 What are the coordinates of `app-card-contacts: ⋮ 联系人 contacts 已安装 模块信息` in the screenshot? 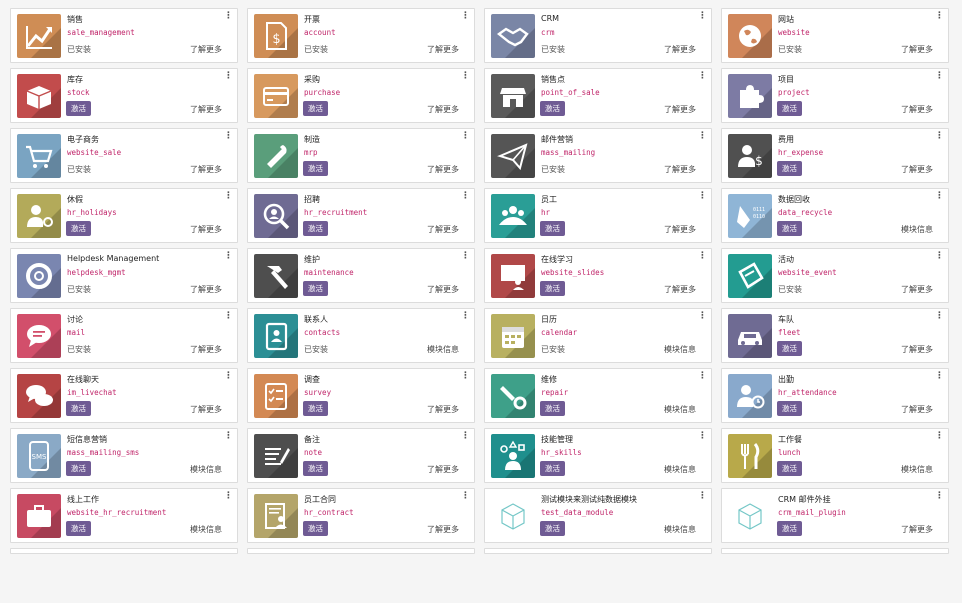 It's located at (361, 335).